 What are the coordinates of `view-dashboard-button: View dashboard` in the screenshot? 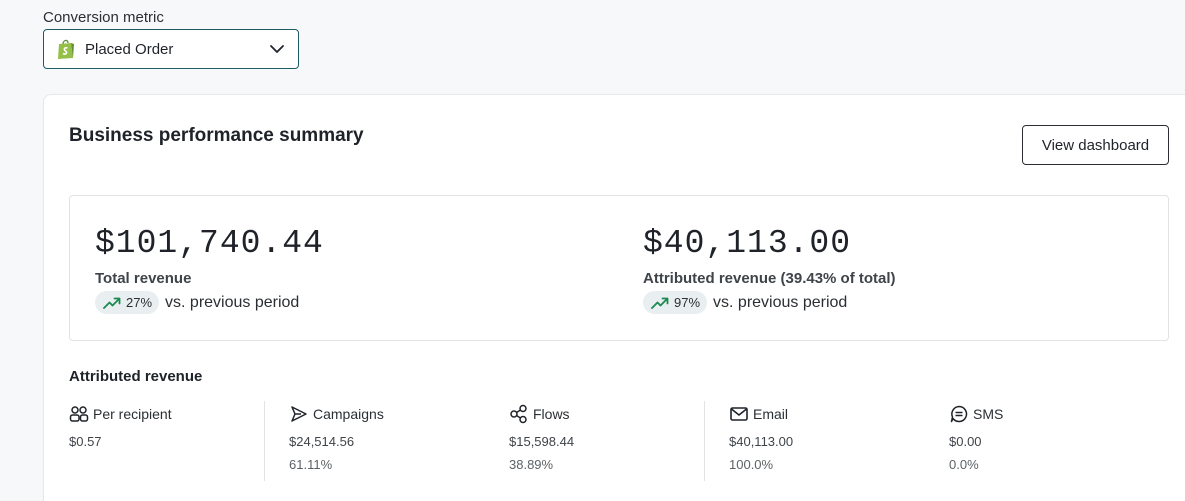 It's located at (1095, 145).